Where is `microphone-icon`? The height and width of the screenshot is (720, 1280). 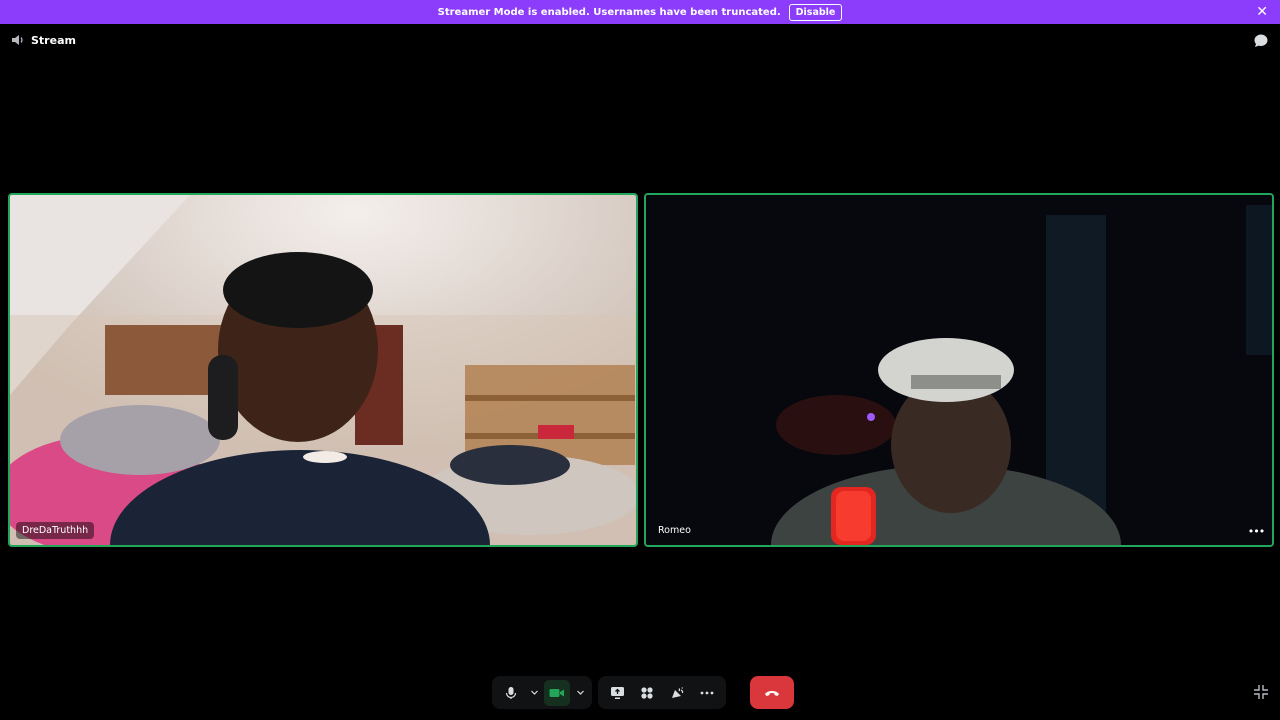
microphone-icon is located at coordinates (511, 692).